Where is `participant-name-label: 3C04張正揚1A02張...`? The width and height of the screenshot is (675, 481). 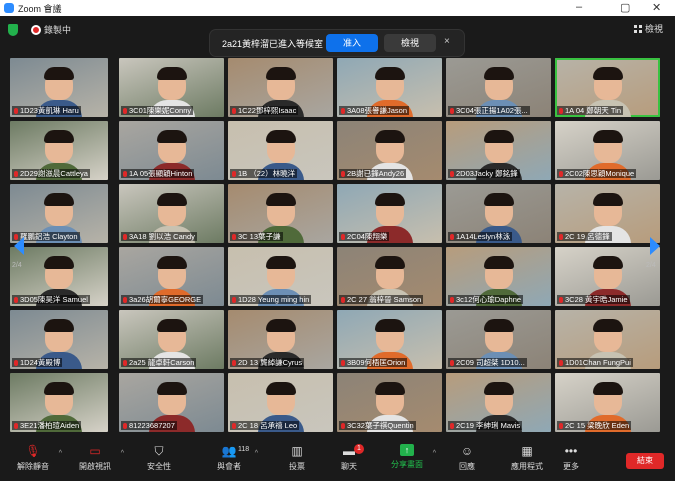
participant-name-label: 3C04張正揚1A02張... is located at coordinates (489, 110).